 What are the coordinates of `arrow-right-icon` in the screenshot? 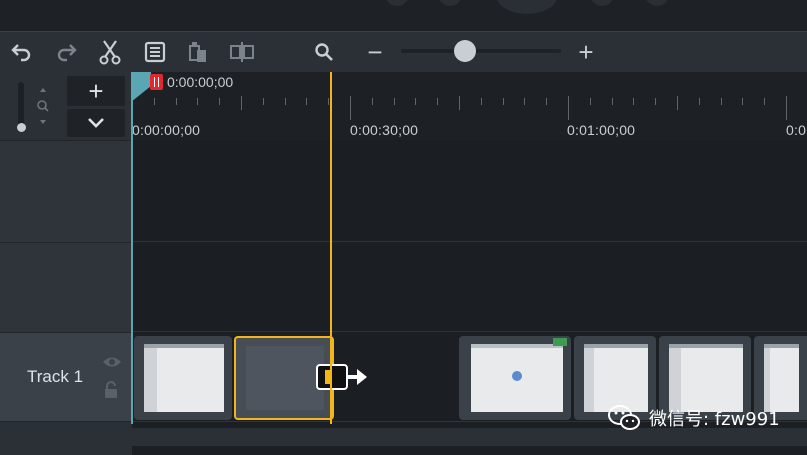 It's located at (341, 377).